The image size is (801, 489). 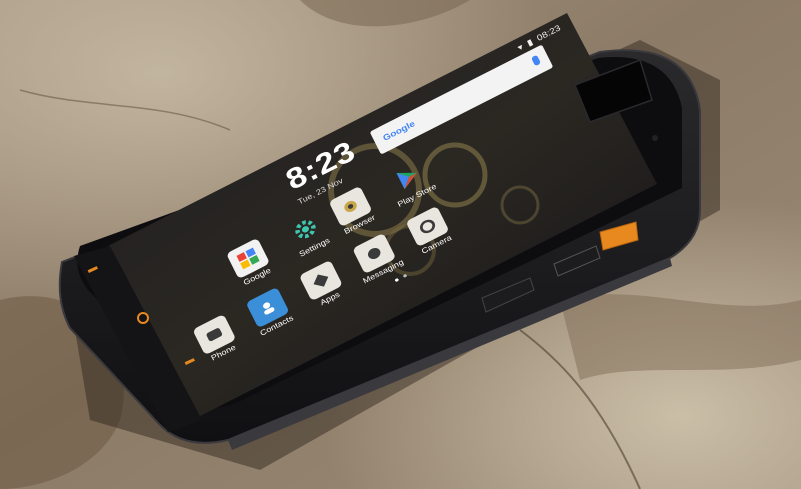 What do you see at coordinates (520, 47) in the screenshot?
I see `wifi-icon: ▾` at bounding box center [520, 47].